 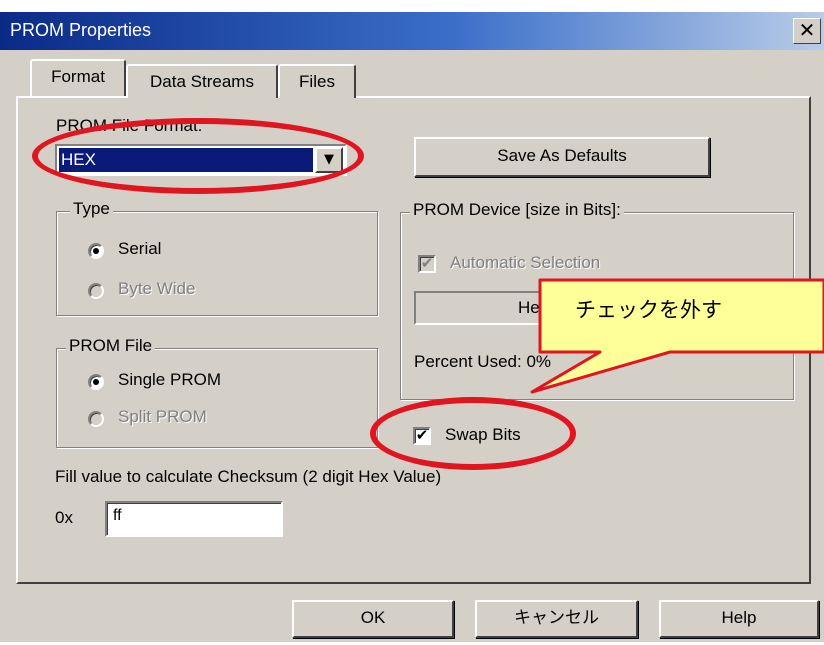 I want to click on single-prom-radio-label: Single PROM, so click(x=169, y=379).